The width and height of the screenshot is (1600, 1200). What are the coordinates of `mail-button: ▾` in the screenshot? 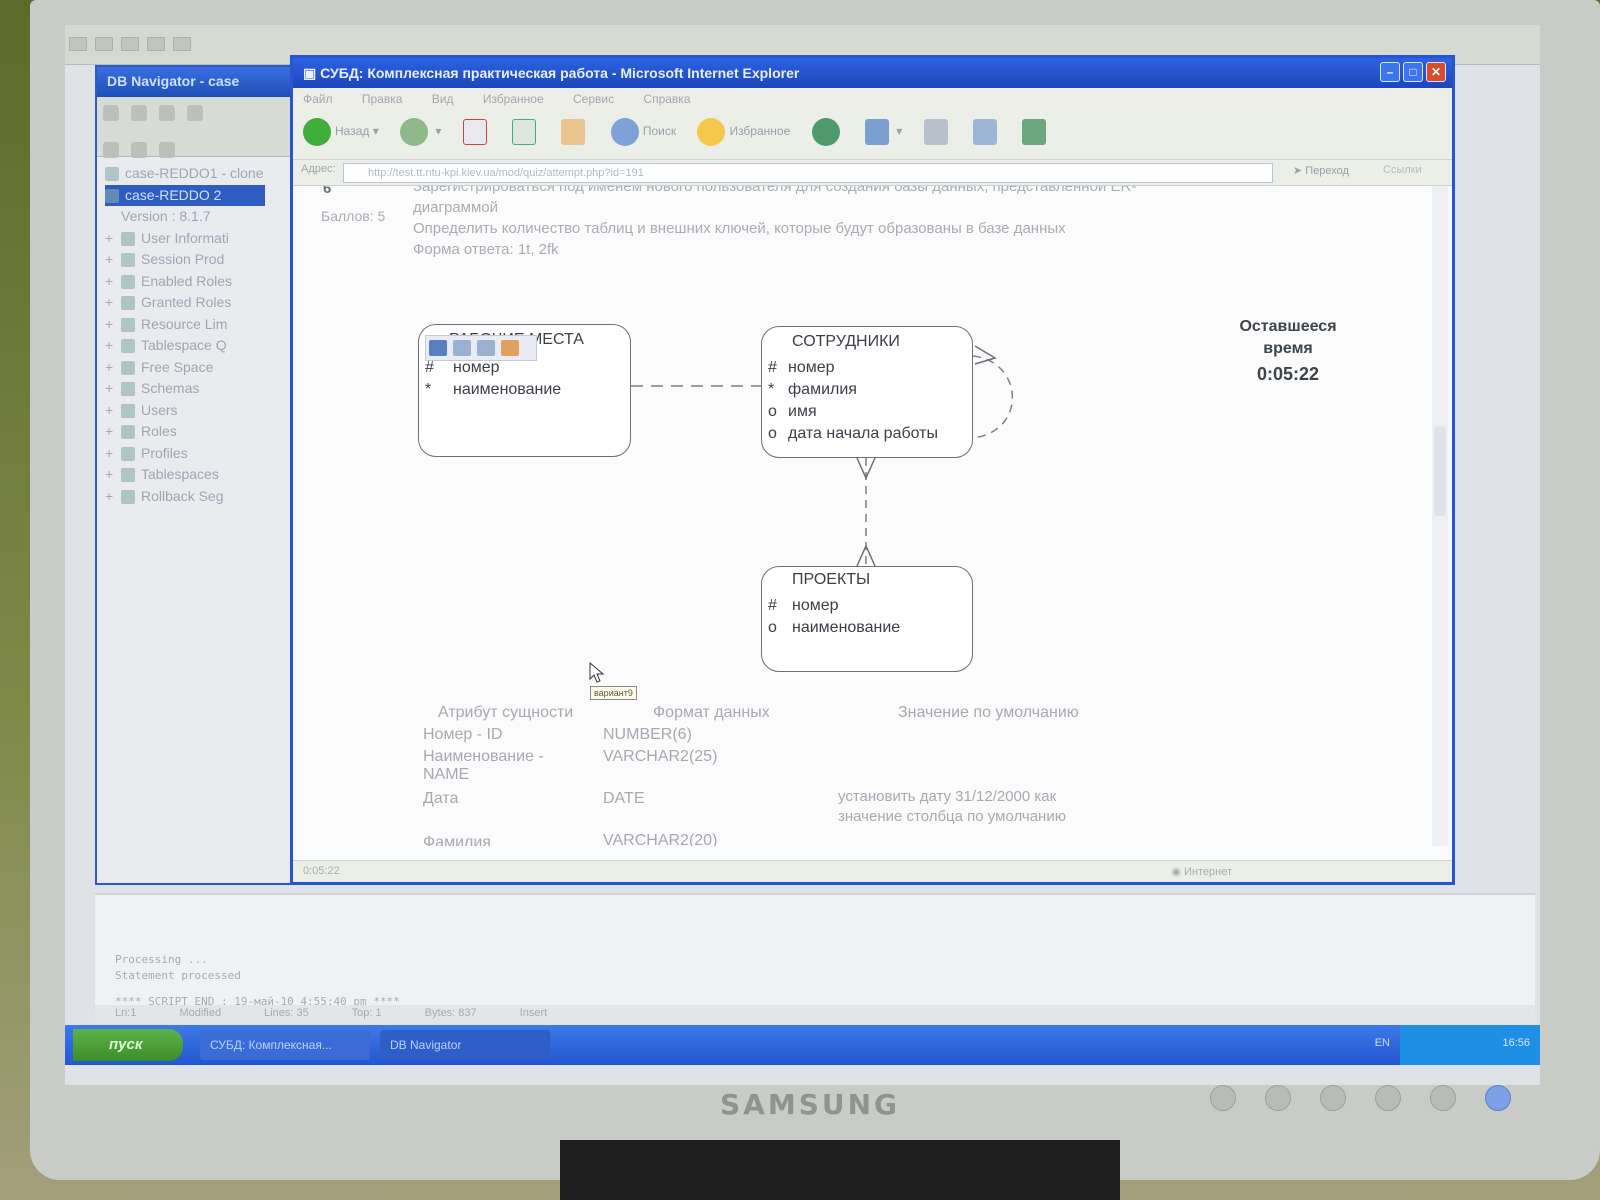 It's located at (883, 132).